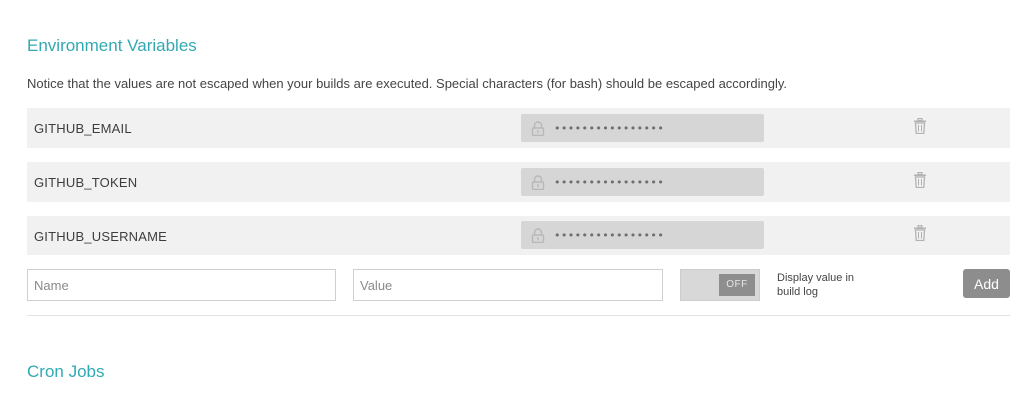 This screenshot has height=400, width=1026. Describe the element at coordinates (101, 236) in the screenshot. I see `env-var-name: GITHUB_USERNAME` at that location.